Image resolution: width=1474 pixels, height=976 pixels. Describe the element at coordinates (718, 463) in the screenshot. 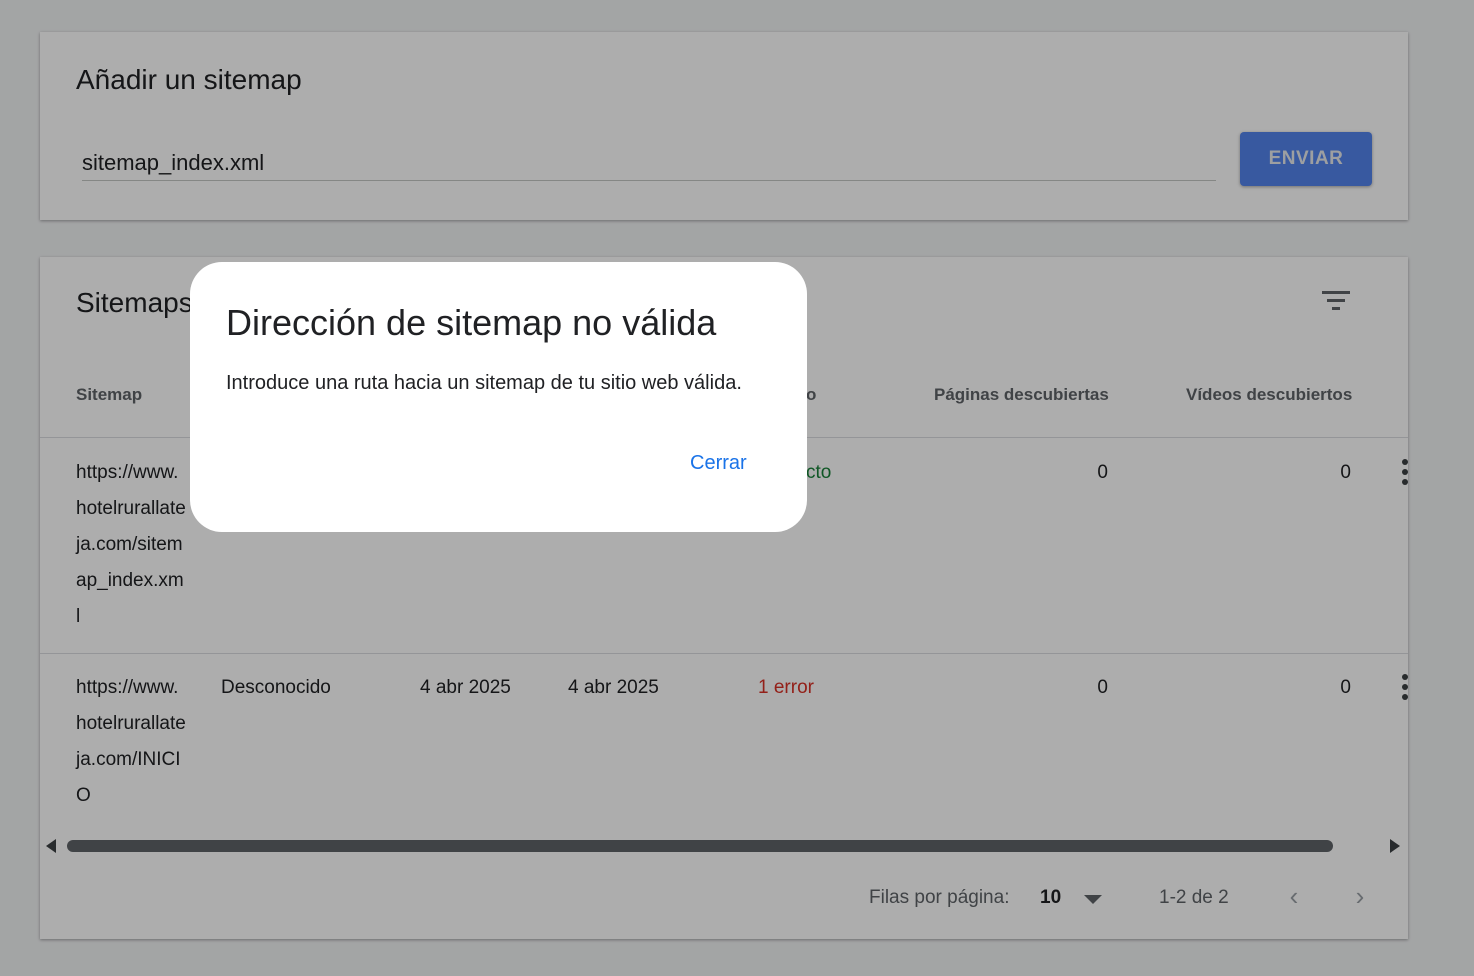

I see `close-button: Cerrar` at that location.